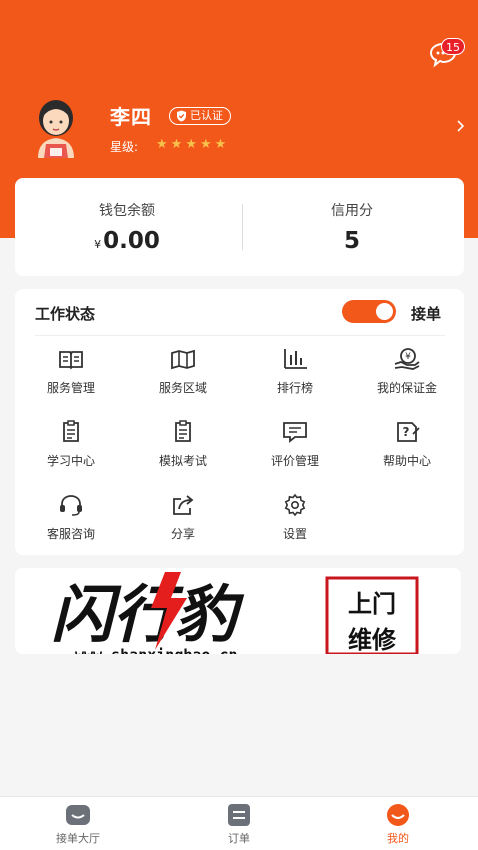 The width and height of the screenshot is (478, 850). Describe the element at coordinates (65, 314) in the screenshot. I see `work-status-label: 工作状态` at that location.